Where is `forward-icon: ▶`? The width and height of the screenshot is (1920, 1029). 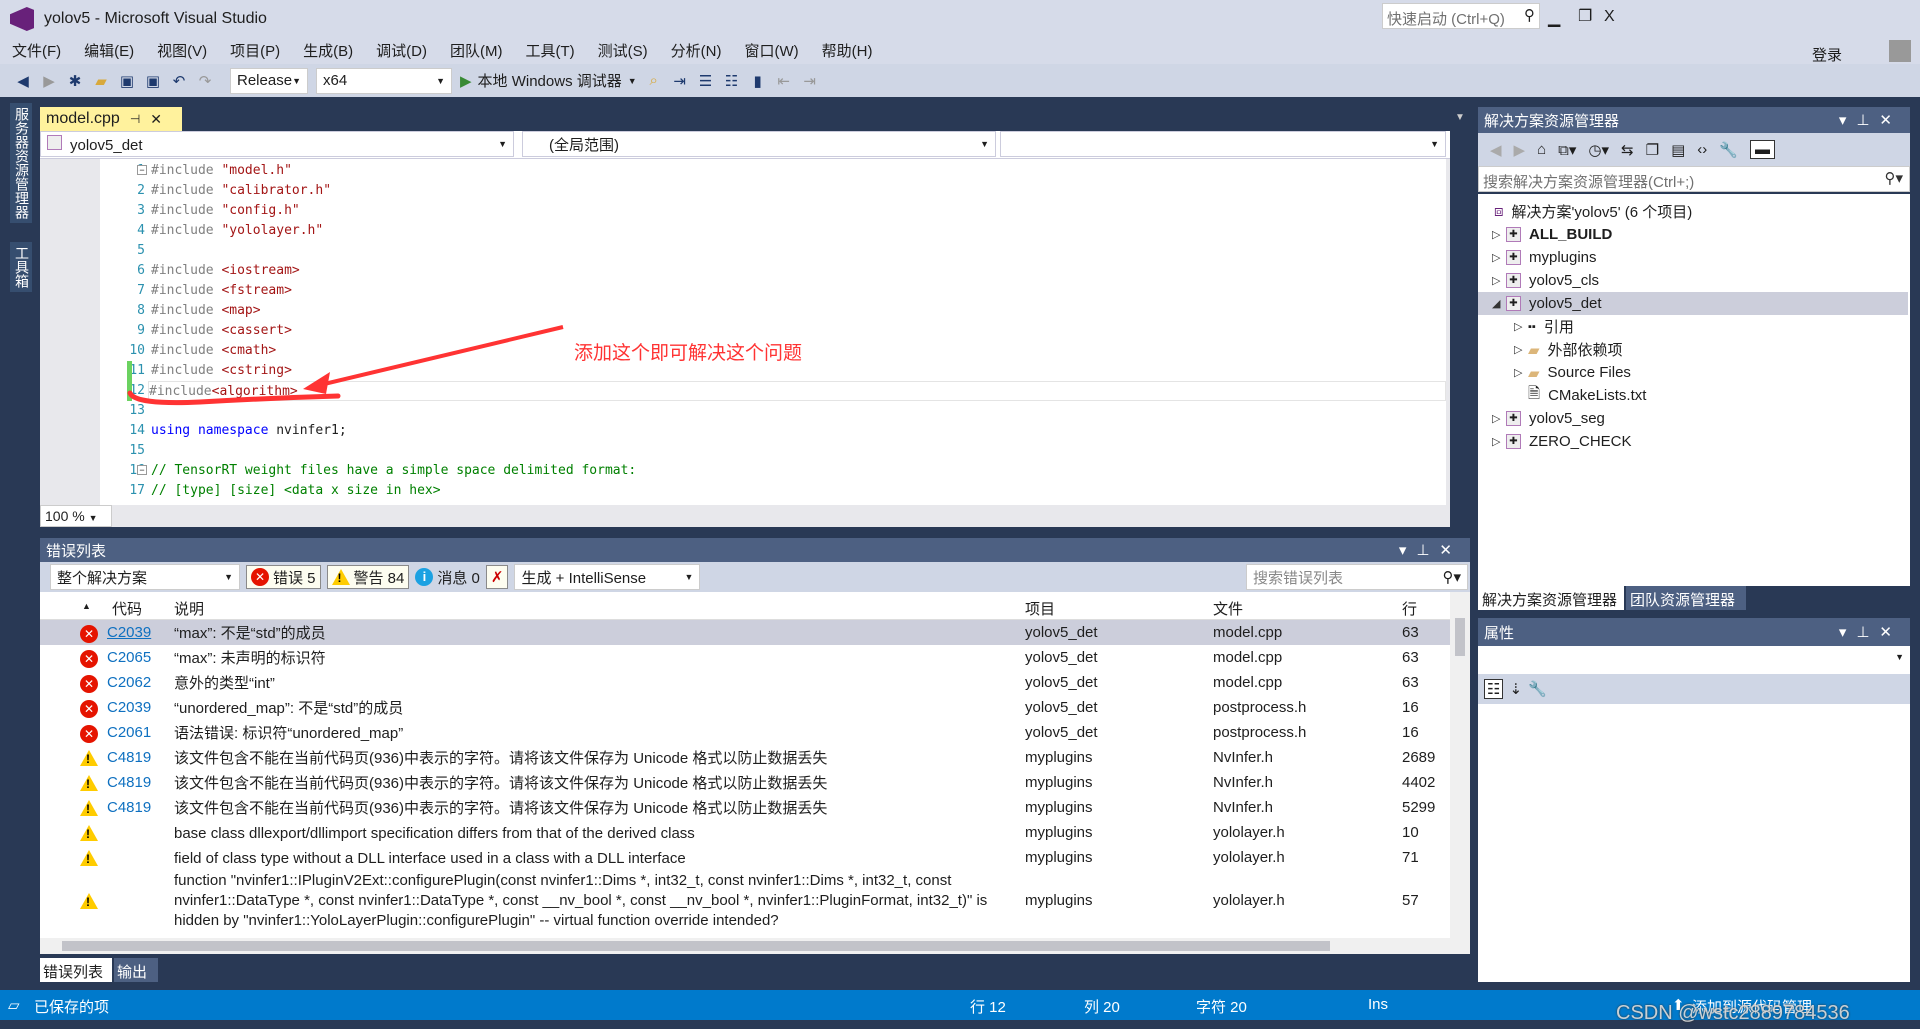
forward-icon: ▶ is located at coordinates (1520, 150).